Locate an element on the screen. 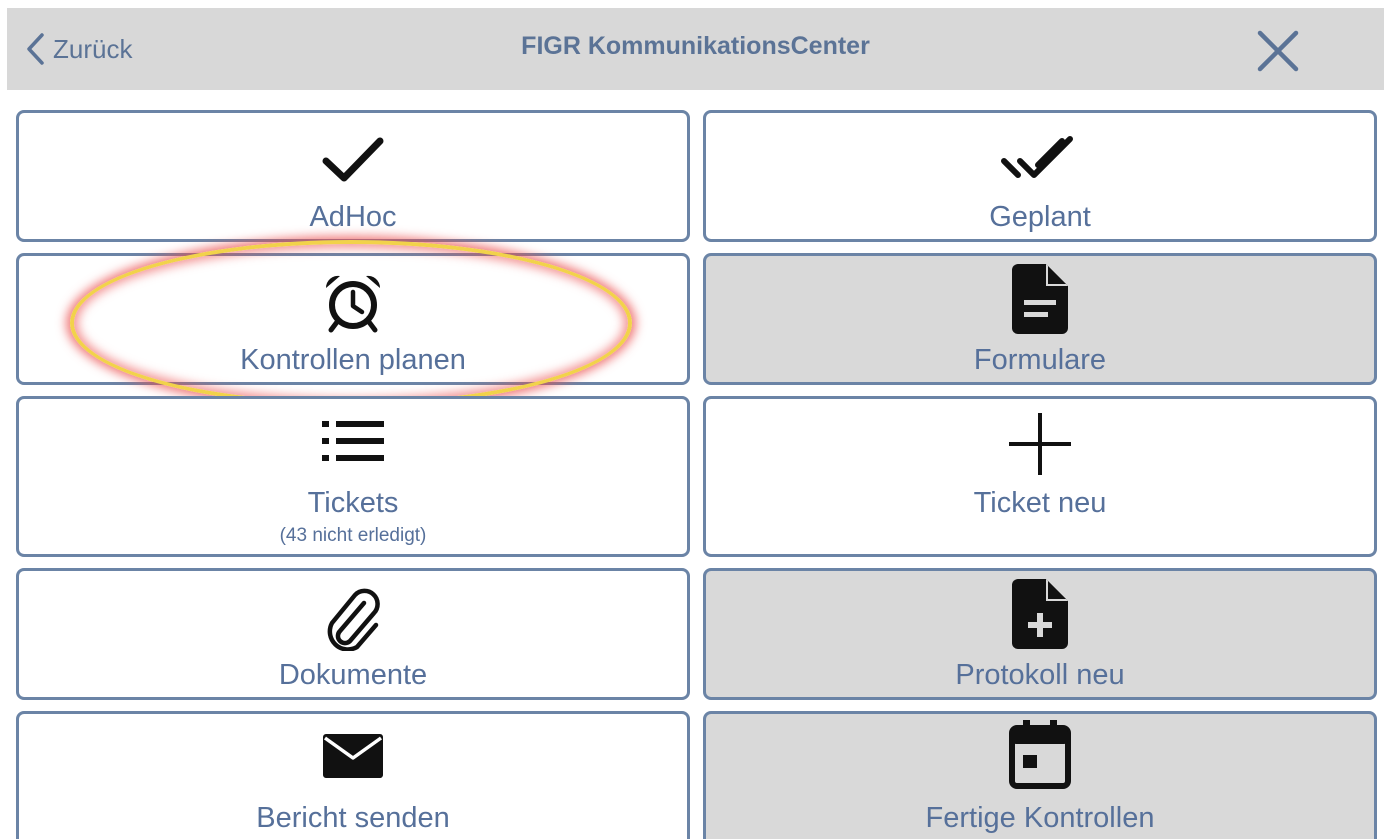 This screenshot has height=839, width=1384. tile-label: Tickets is located at coordinates (353, 503).